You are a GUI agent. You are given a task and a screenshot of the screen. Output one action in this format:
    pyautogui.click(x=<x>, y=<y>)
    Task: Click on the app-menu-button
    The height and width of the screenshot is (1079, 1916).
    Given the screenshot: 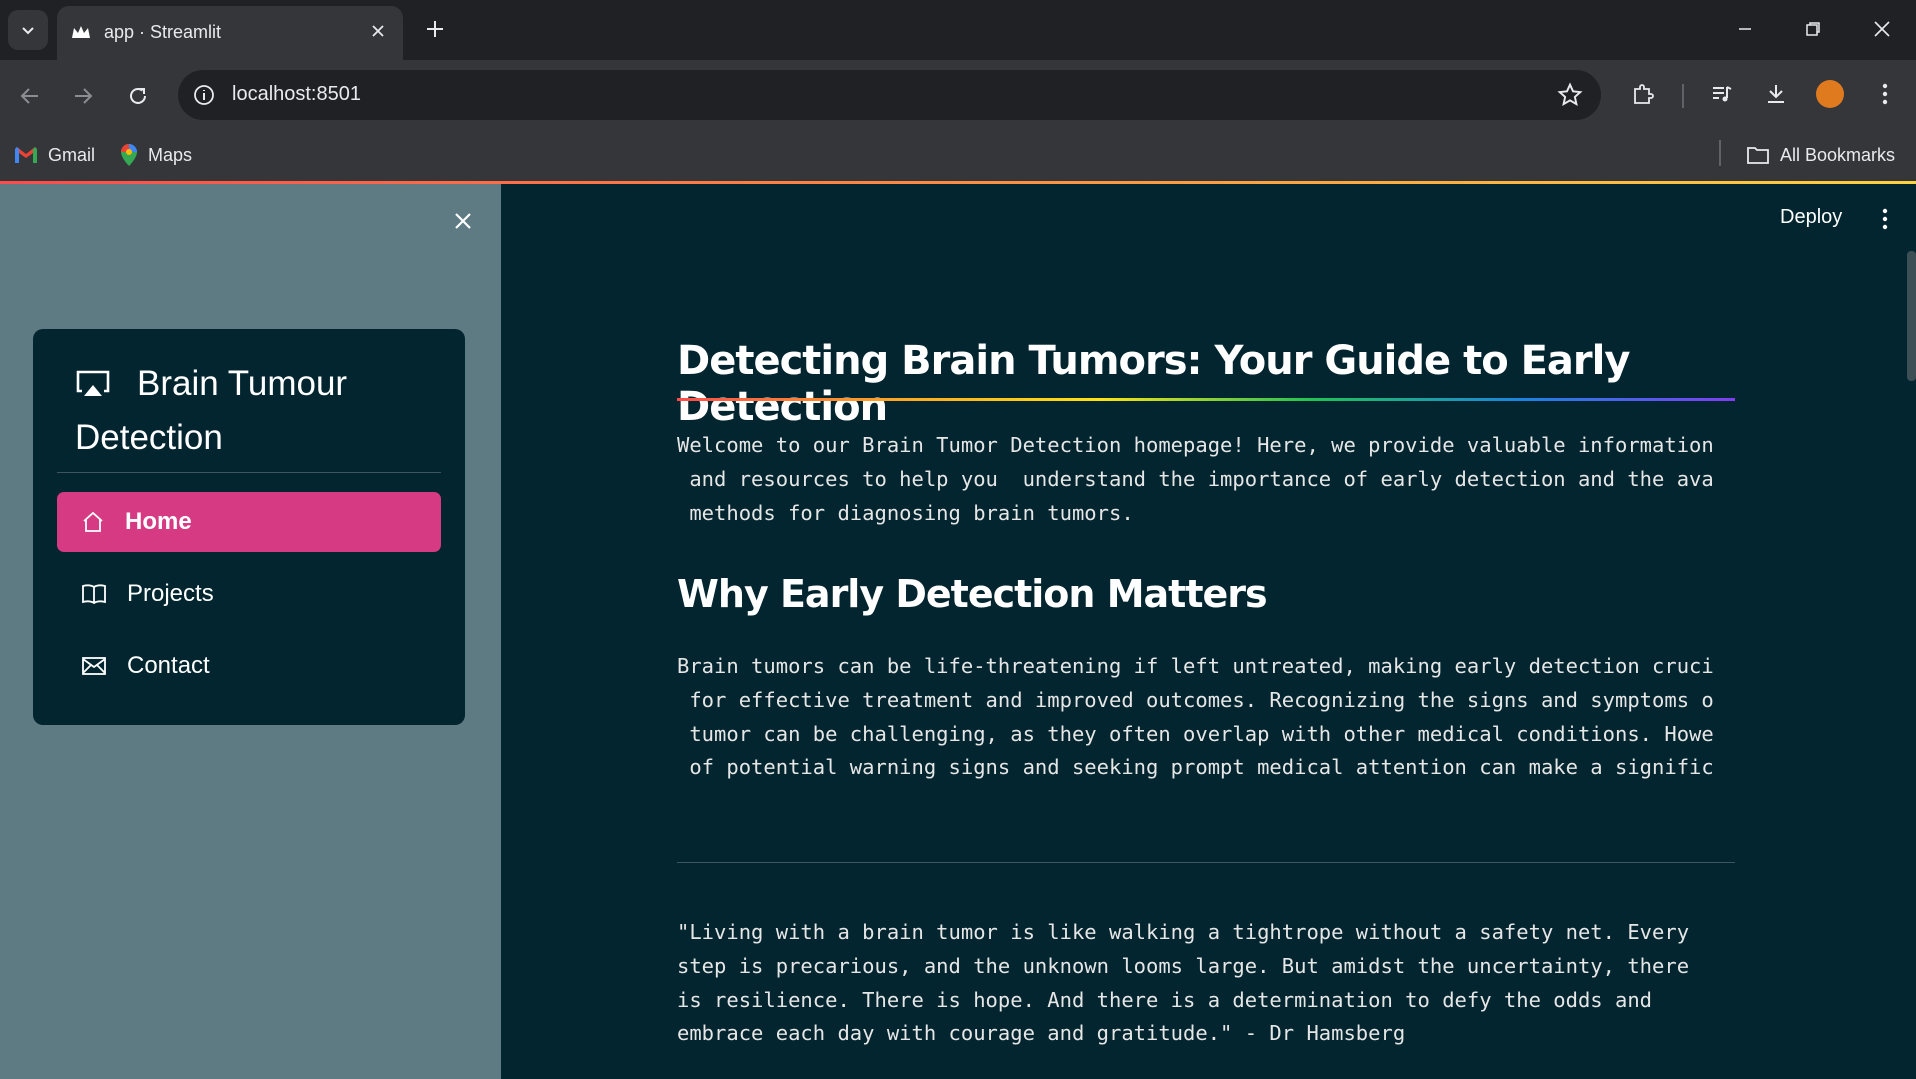 What is the action you would take?
    pyautogui.click(x=1885, y=219)
    